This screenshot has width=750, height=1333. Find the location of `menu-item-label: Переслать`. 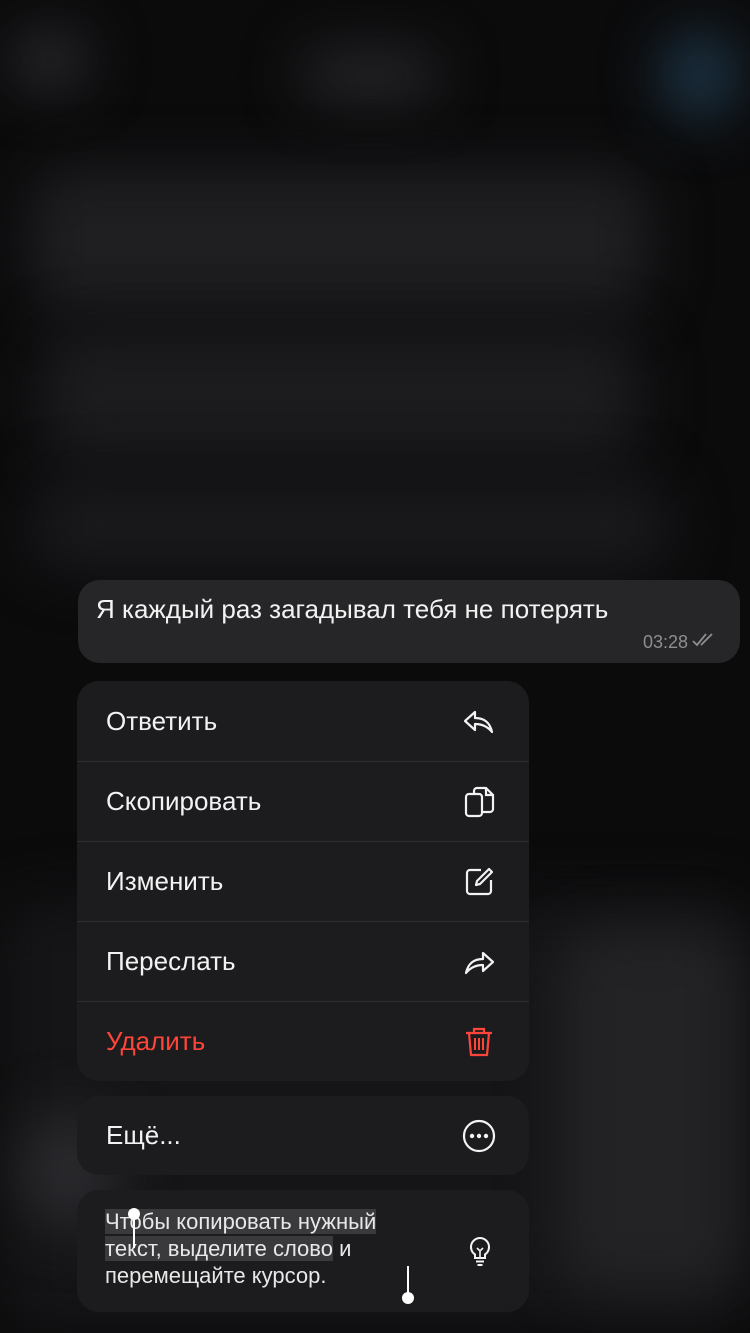

menu-item-label: Переслать is located at coordinates (171, 961).